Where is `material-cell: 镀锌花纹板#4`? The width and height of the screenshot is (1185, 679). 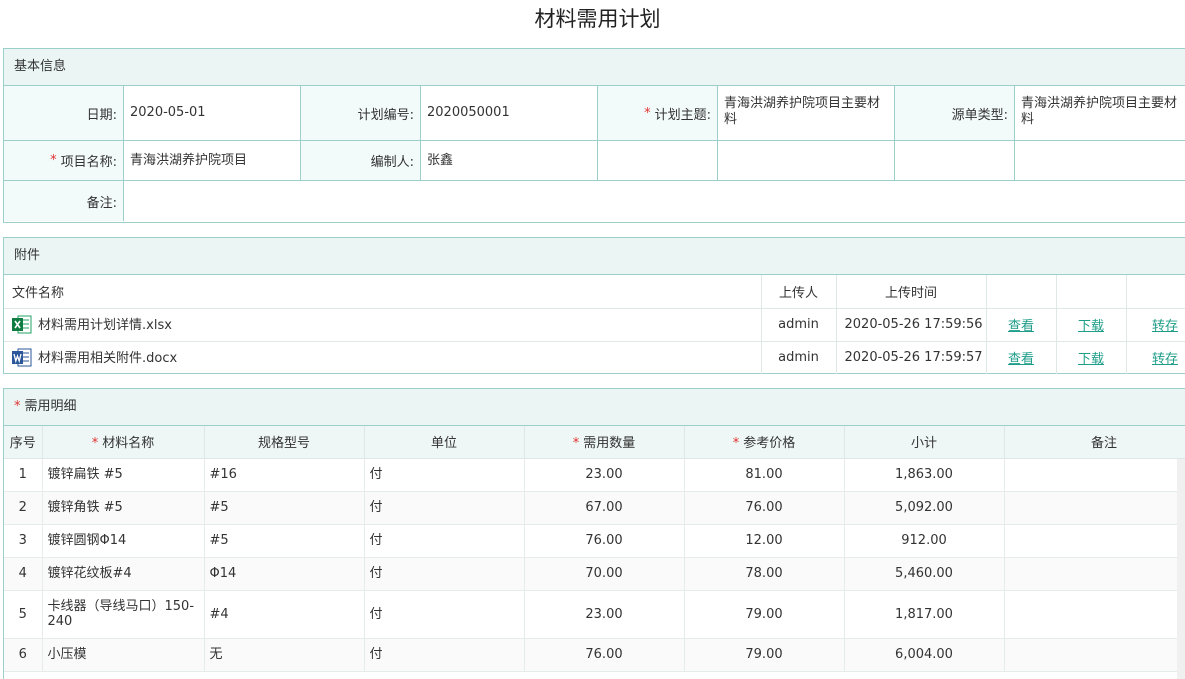 material-cell: 镀锌花纹板#4 is located at coordinates (123, 574).